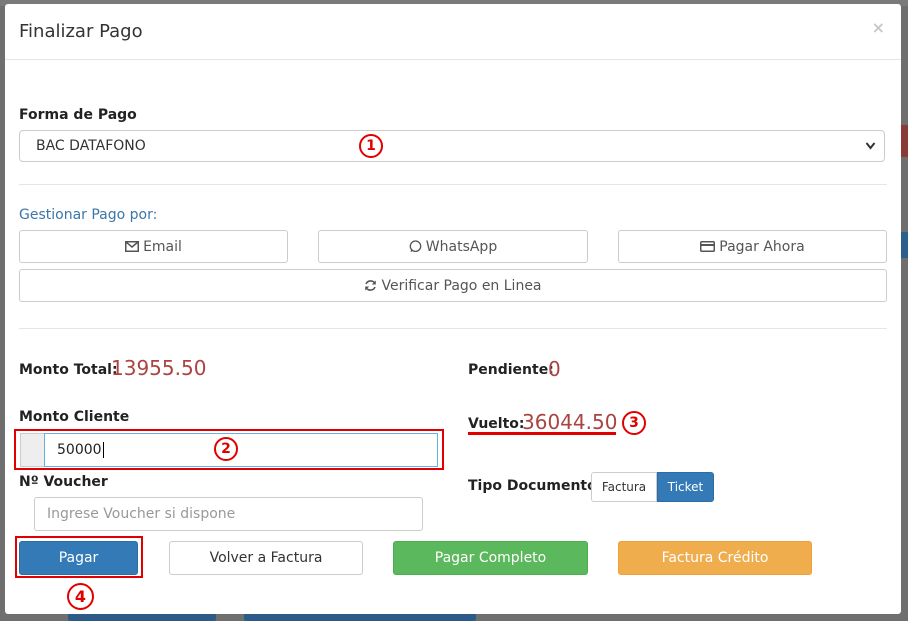 The height and width of the screenshot is (621, 908). I want to click on whatsapp-icon, so click(415, 246).